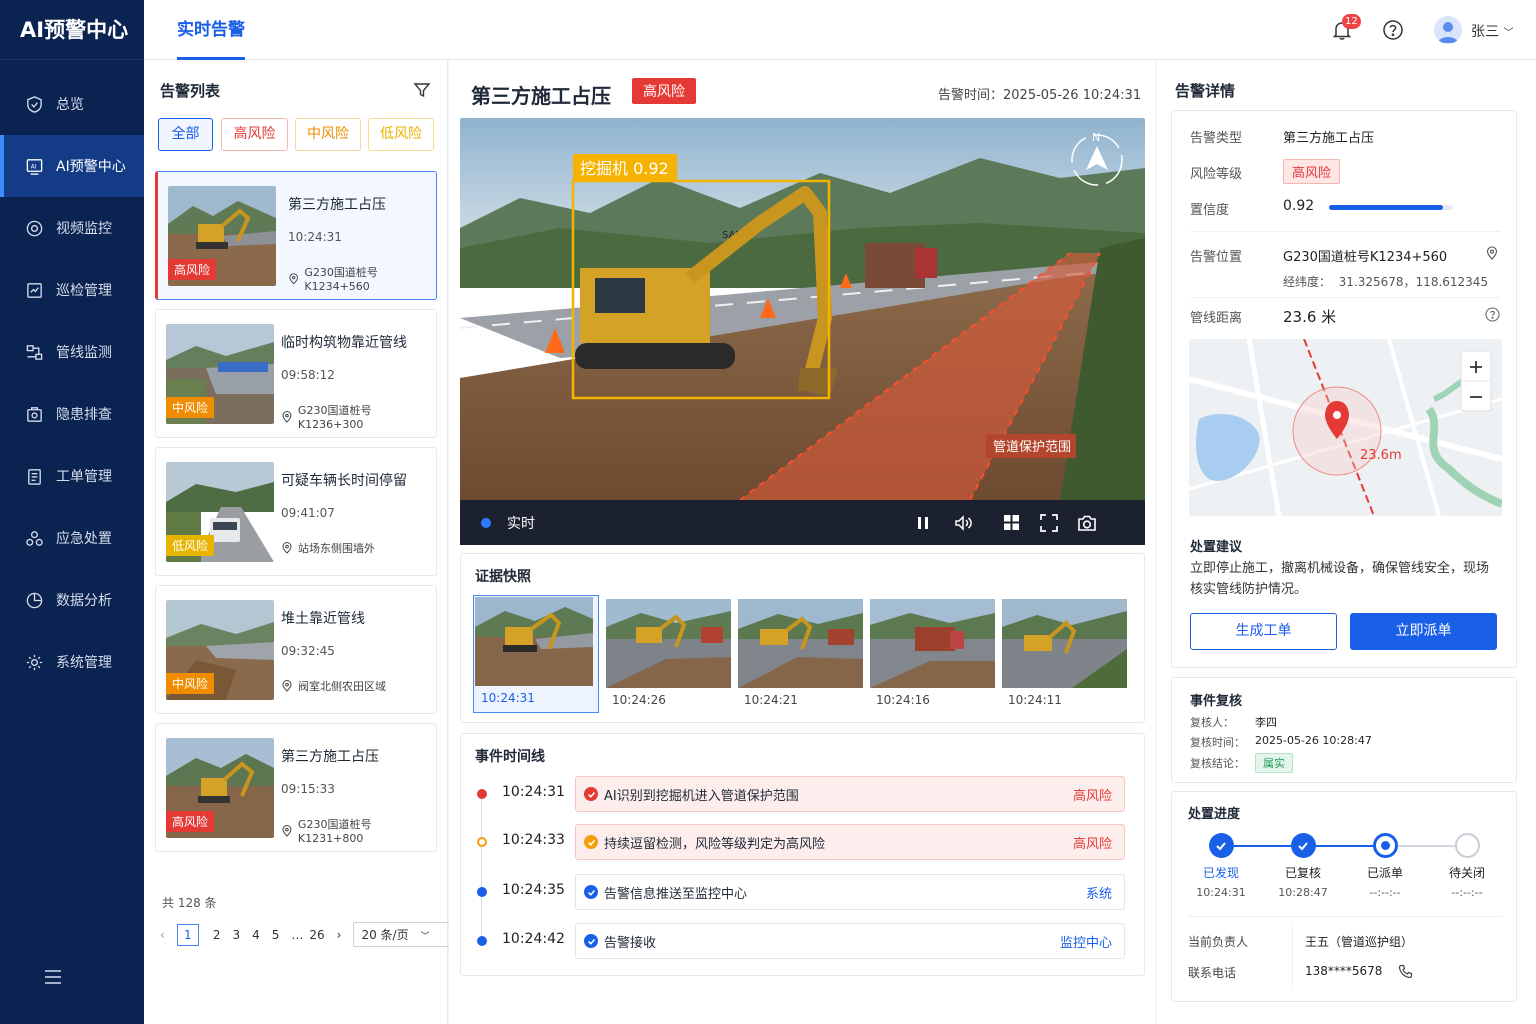  Describe the element at coordinates (34, 166) in the screenshot. I see `ai-monitor-icon: AI` at that location.